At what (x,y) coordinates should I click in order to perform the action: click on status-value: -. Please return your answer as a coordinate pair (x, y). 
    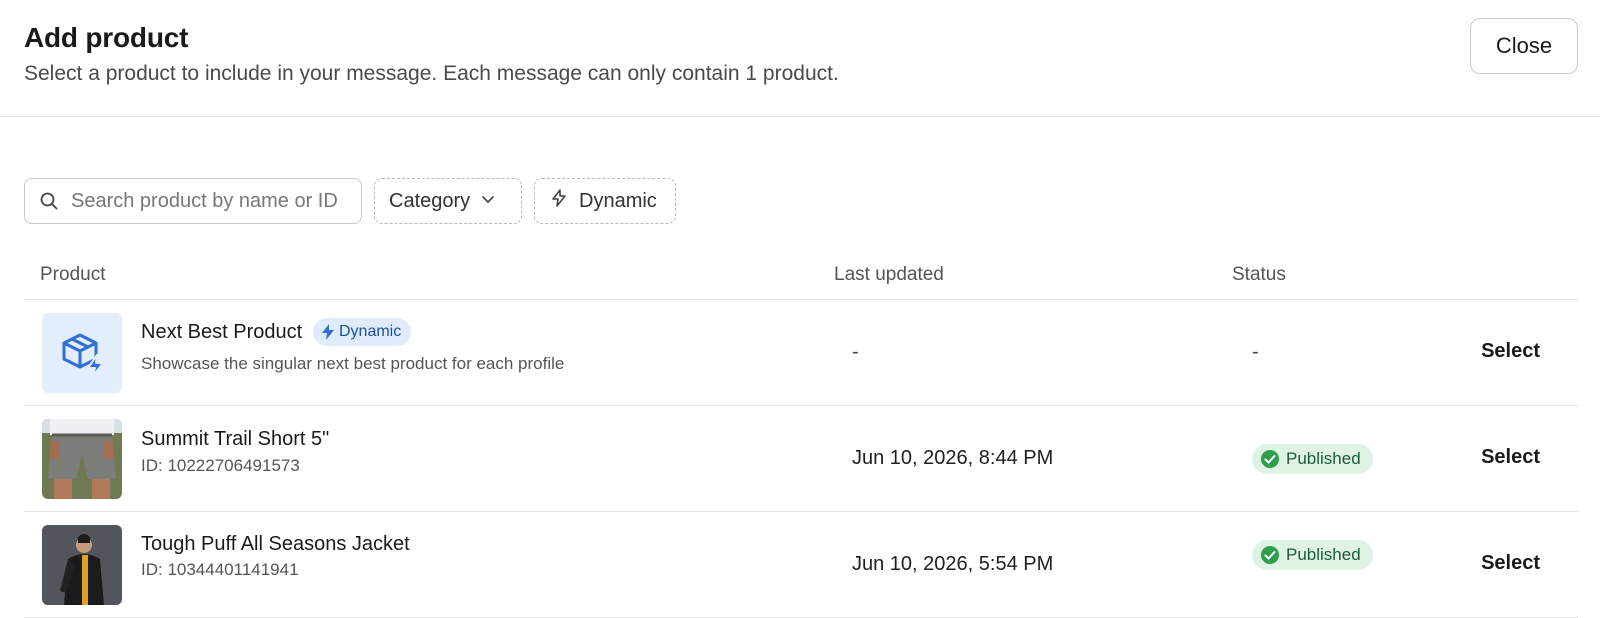
    Looking at the image, I should click on (1255, 352).